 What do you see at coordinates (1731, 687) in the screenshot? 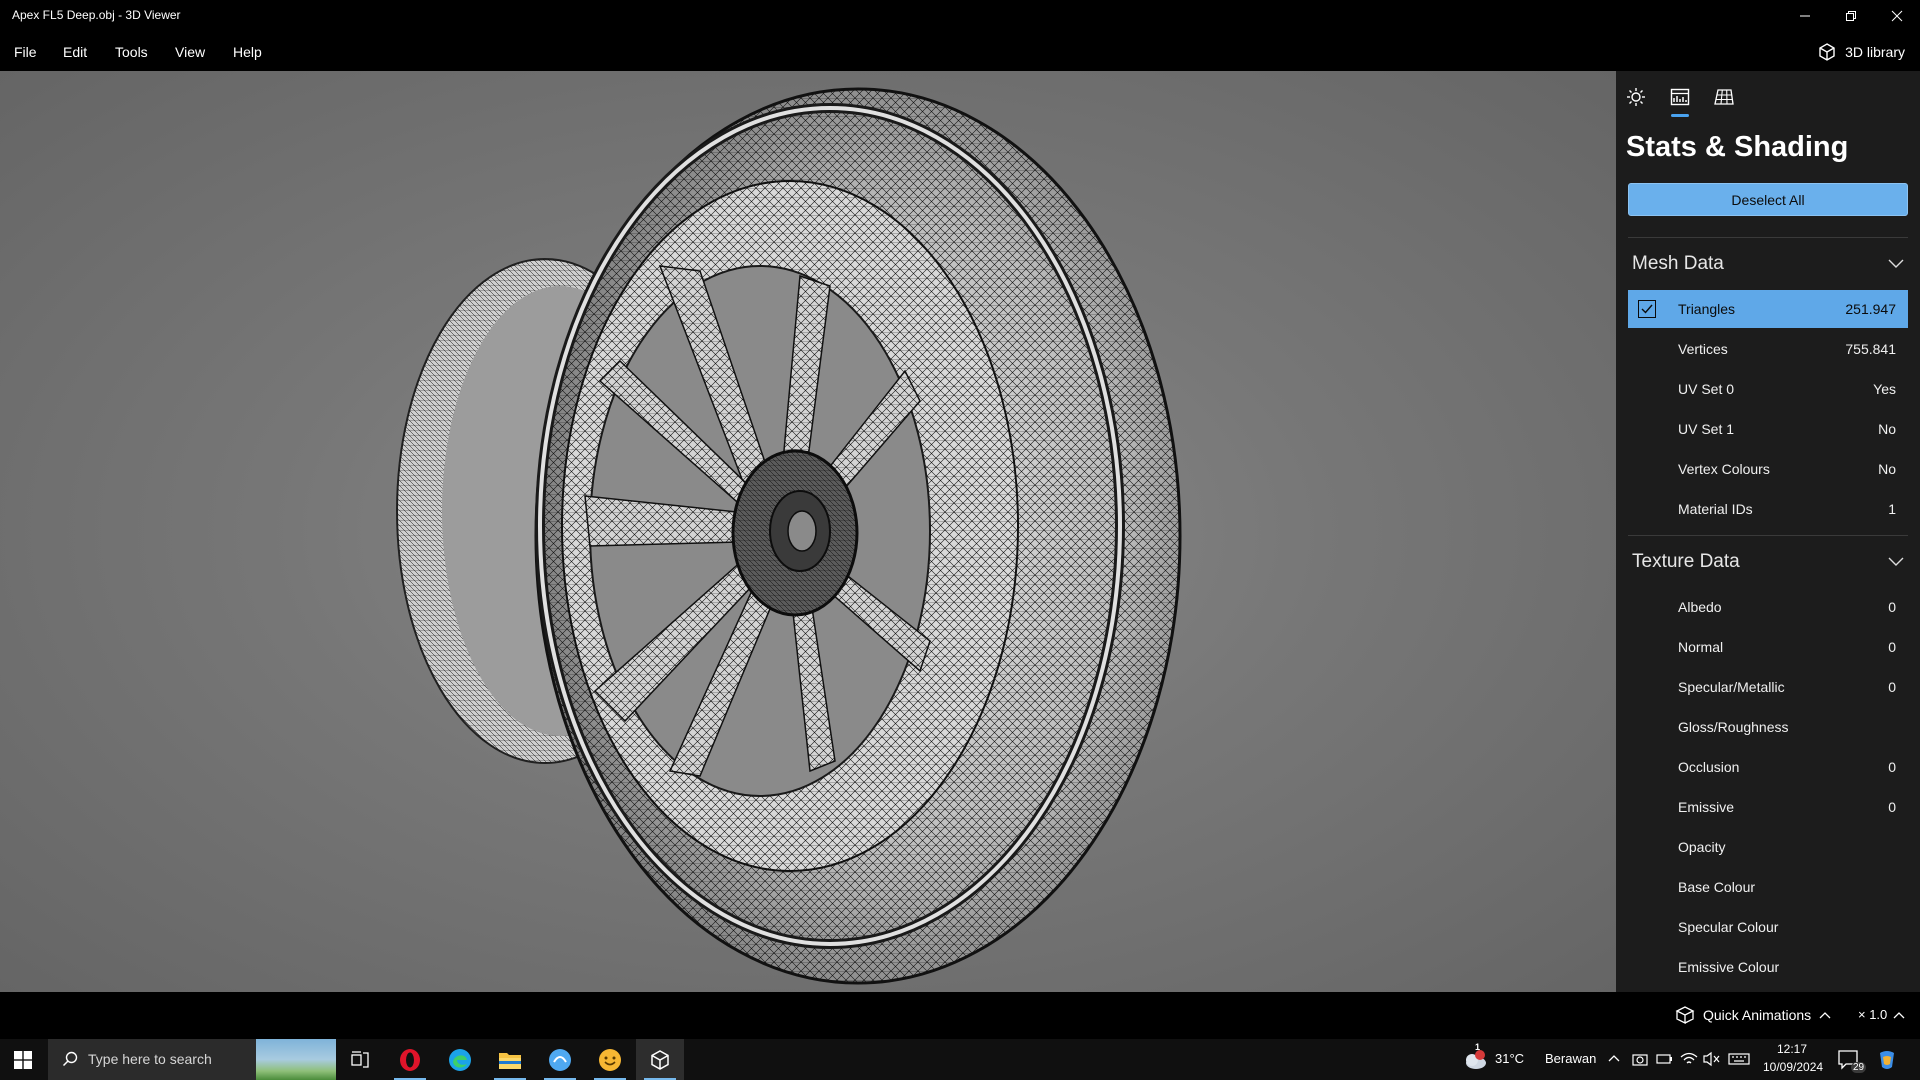
I see `row-label: Specular/Metallic` at bounding box center [1731, 687].